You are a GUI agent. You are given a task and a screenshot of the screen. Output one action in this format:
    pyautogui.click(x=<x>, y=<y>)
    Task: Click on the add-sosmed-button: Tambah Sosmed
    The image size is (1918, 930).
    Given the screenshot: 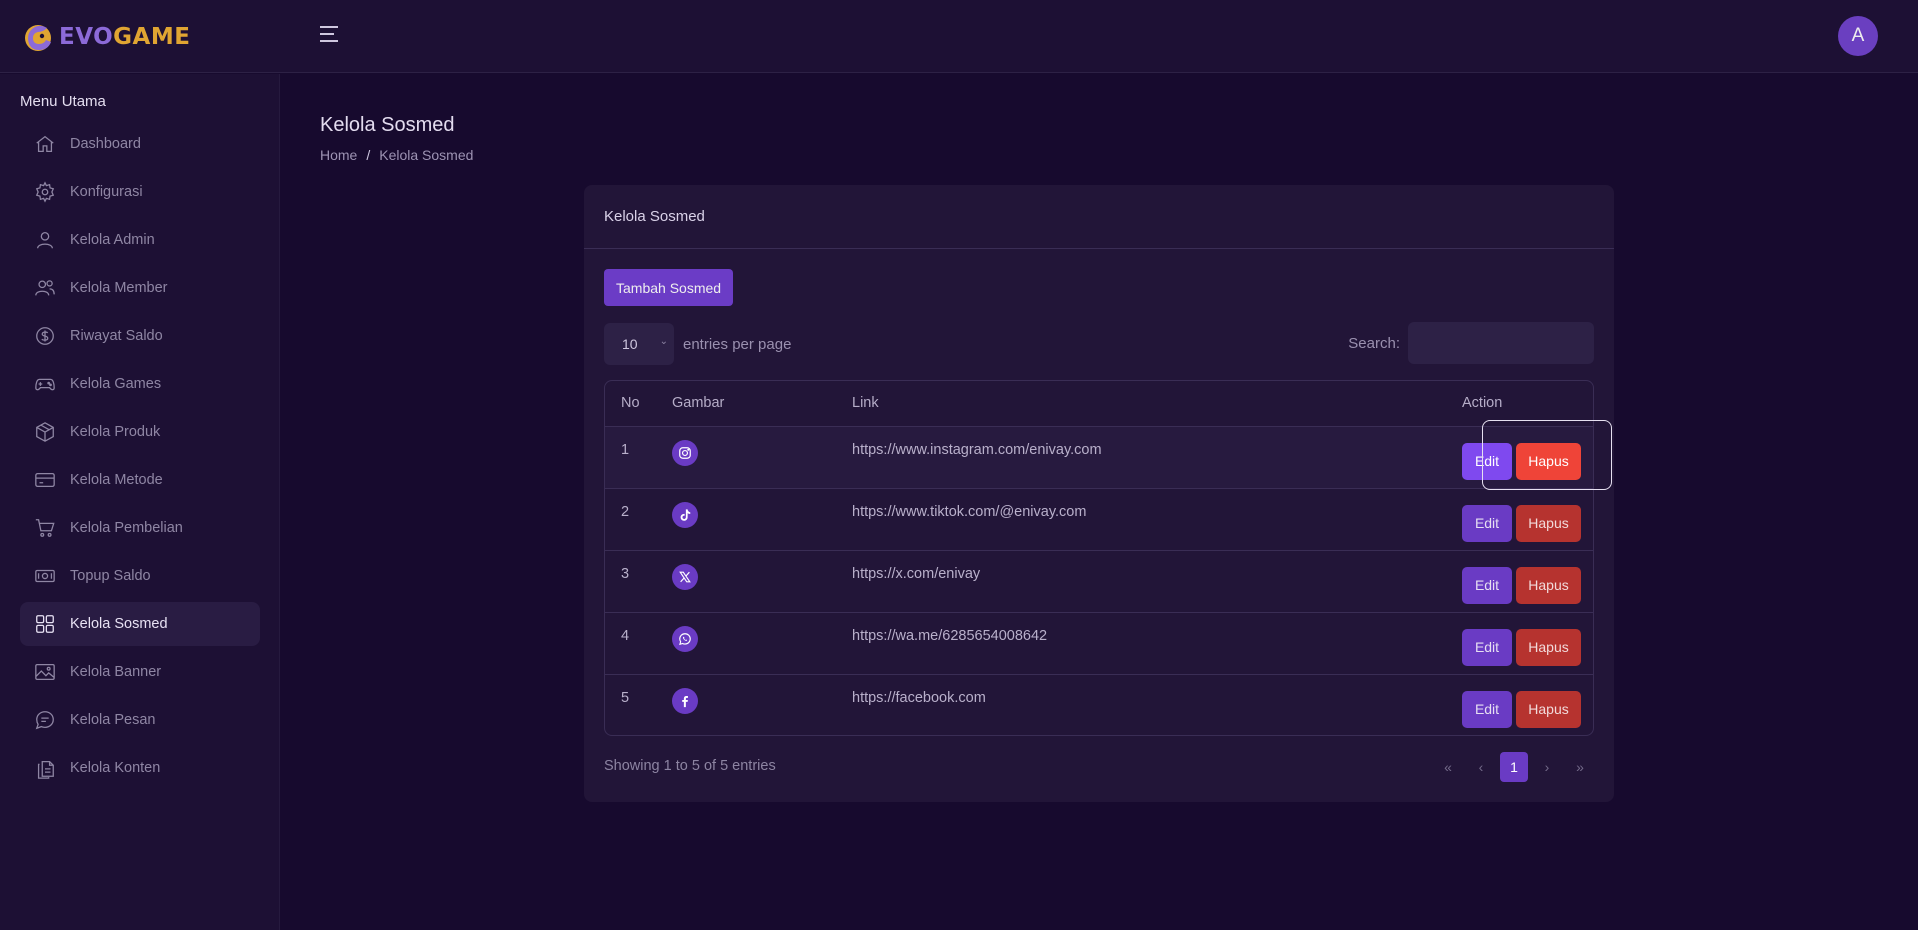 What is the action you would take?
    pyautogui.click(x=669, y=287)
    